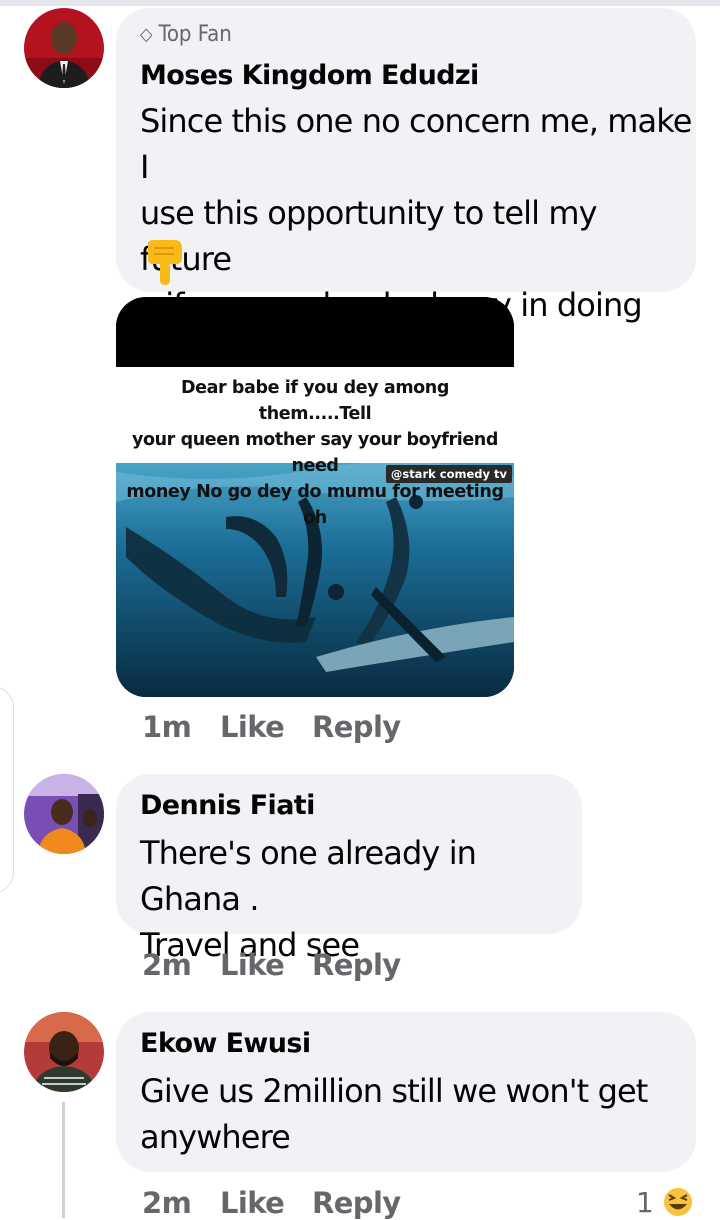 This screenshot has height=1220, width=720. I want to click on avatar-ekow, so click(64, 1052).